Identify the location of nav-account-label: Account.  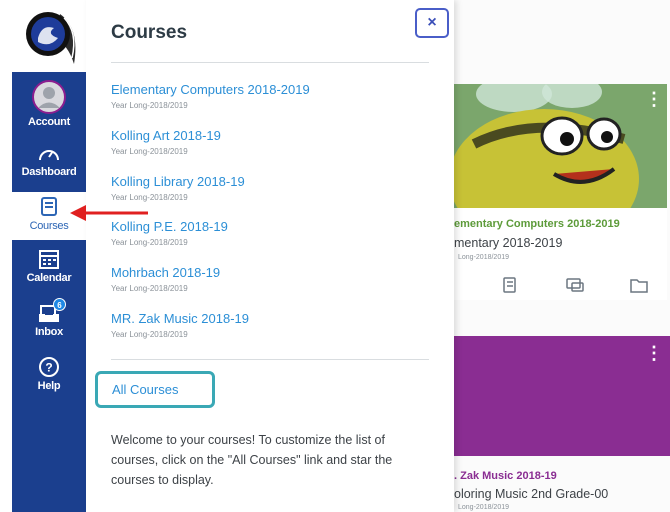
(49, 122).